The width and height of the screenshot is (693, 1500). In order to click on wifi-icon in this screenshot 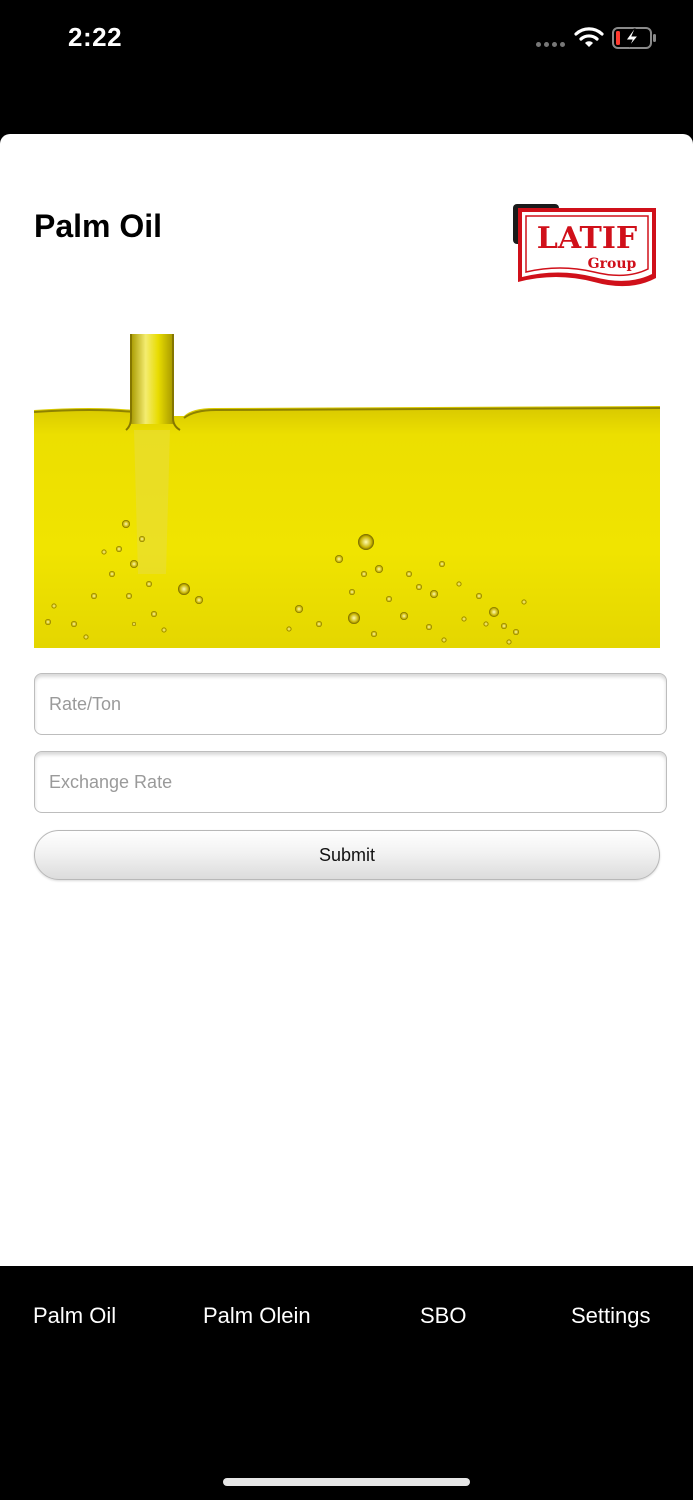, I will do `click(589, 37)`.